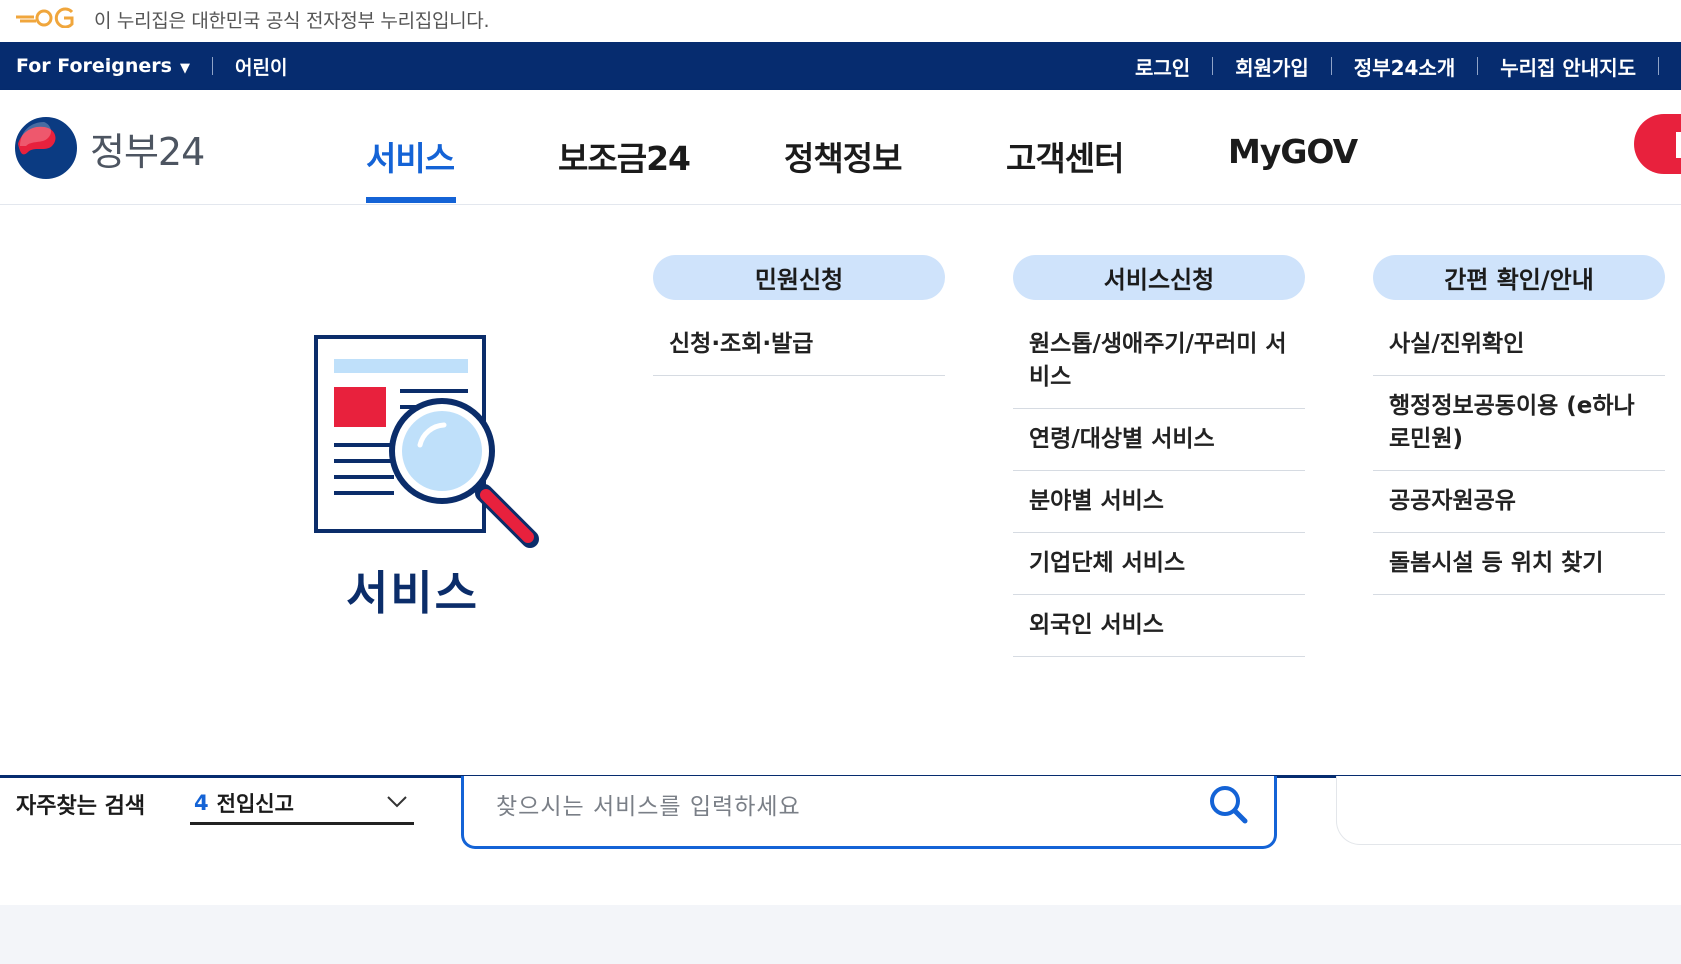 The width and height of the screenshot is (1681, 964). Describe the element at coordinates (1162, 66) in the screenshot. I see `login-link: 로그인` at that location.